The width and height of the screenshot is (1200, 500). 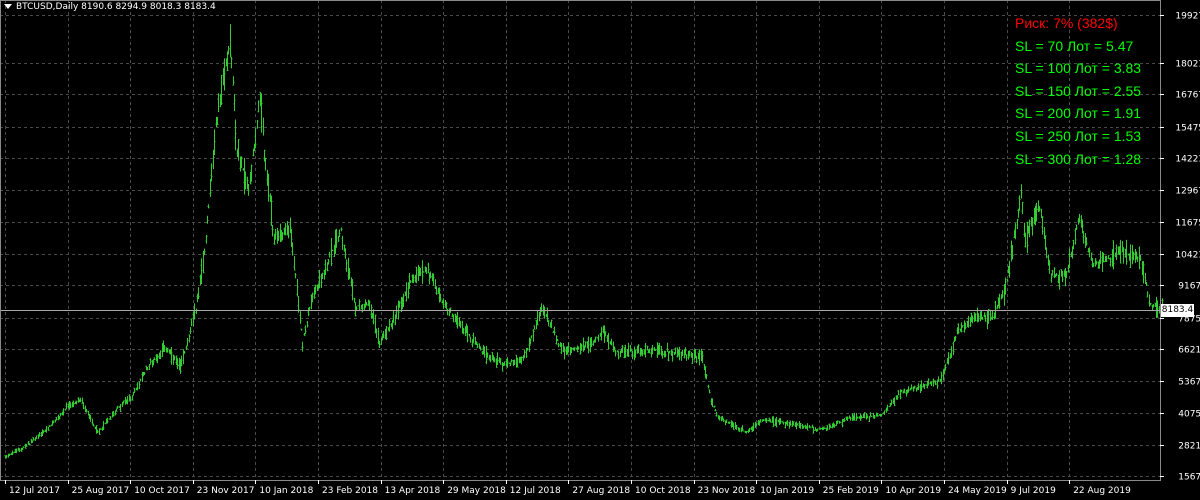 What do you see at coordinates (1187, 160) in the screenshot?
I see `price-tick-label: 14221.0` at bounding box center [1187, 160].